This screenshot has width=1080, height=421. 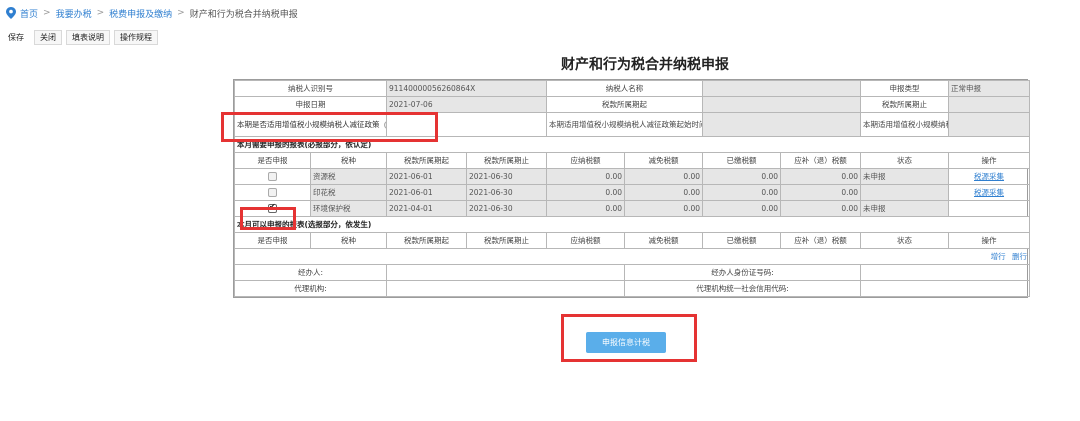 I want to click on taxpayer-id-value: 91140000056260864X, so click(x=466, y=88).